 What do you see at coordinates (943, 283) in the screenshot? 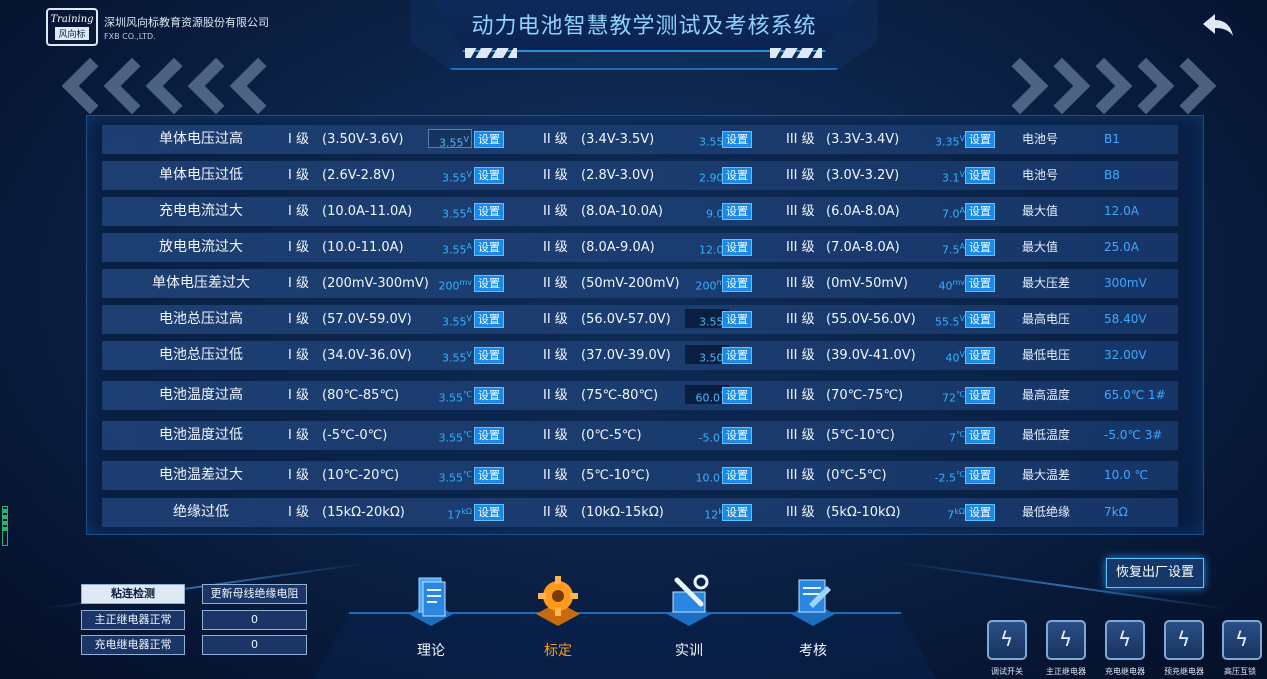
I see `threshold-value-input: 40mv` at bounding box center [943, 283].